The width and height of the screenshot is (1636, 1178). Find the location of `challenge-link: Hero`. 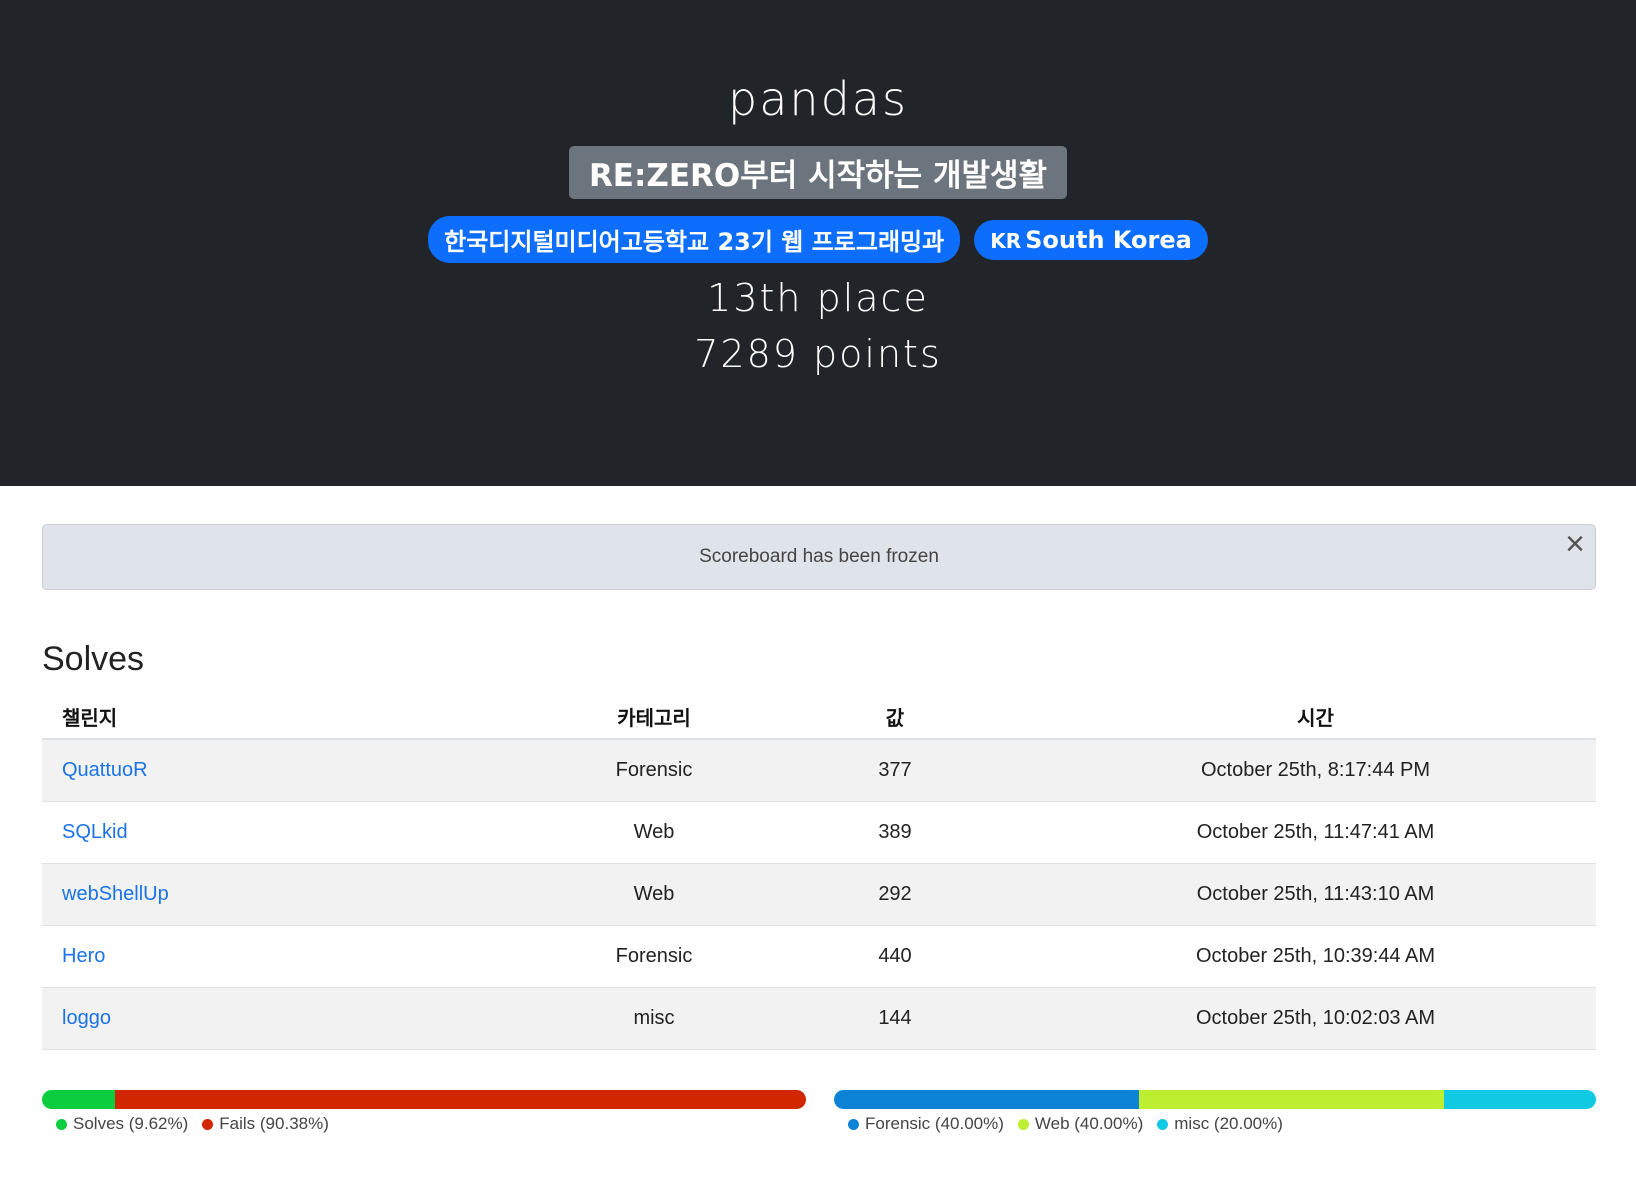

challenge-link: Hero is located at coordinates (83, 956).